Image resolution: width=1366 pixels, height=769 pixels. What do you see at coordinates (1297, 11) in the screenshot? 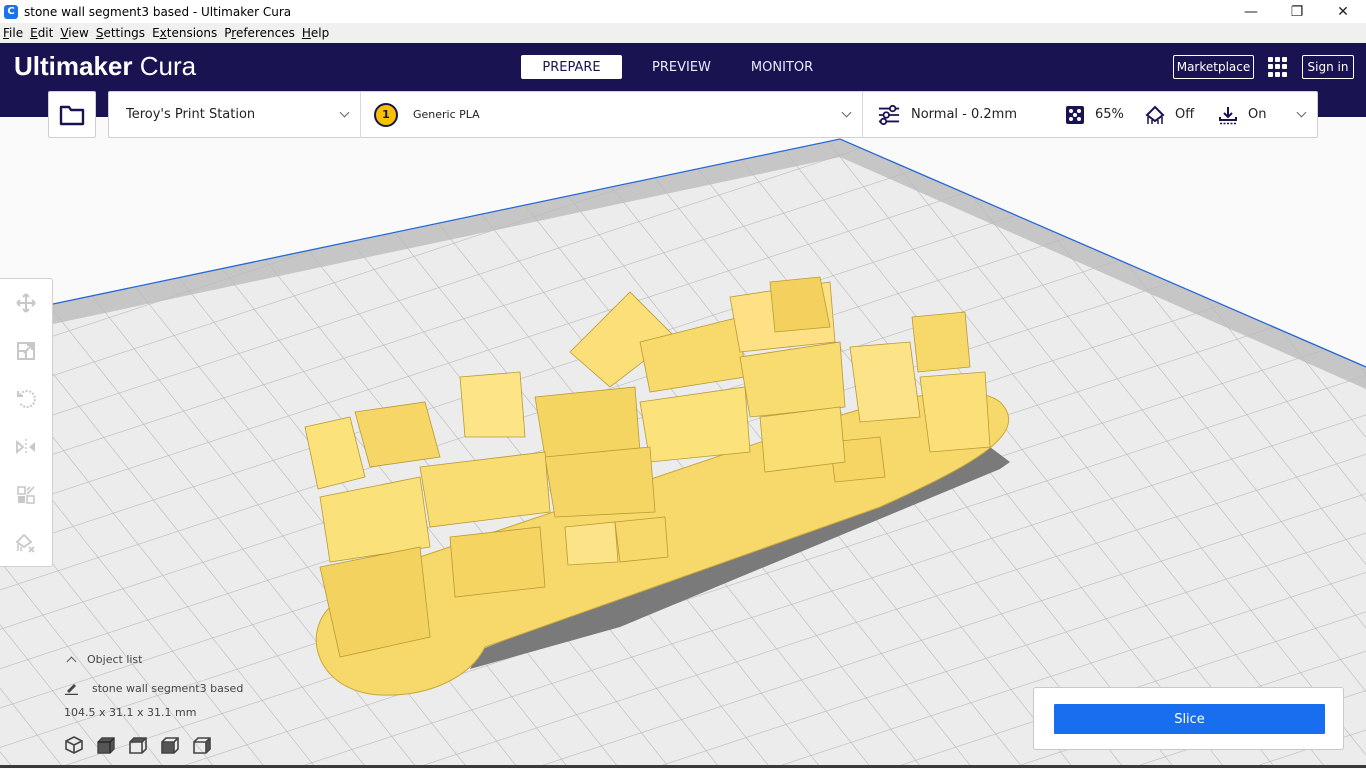
I see `restore-button: ❐` at bounding box center [1297, 11].